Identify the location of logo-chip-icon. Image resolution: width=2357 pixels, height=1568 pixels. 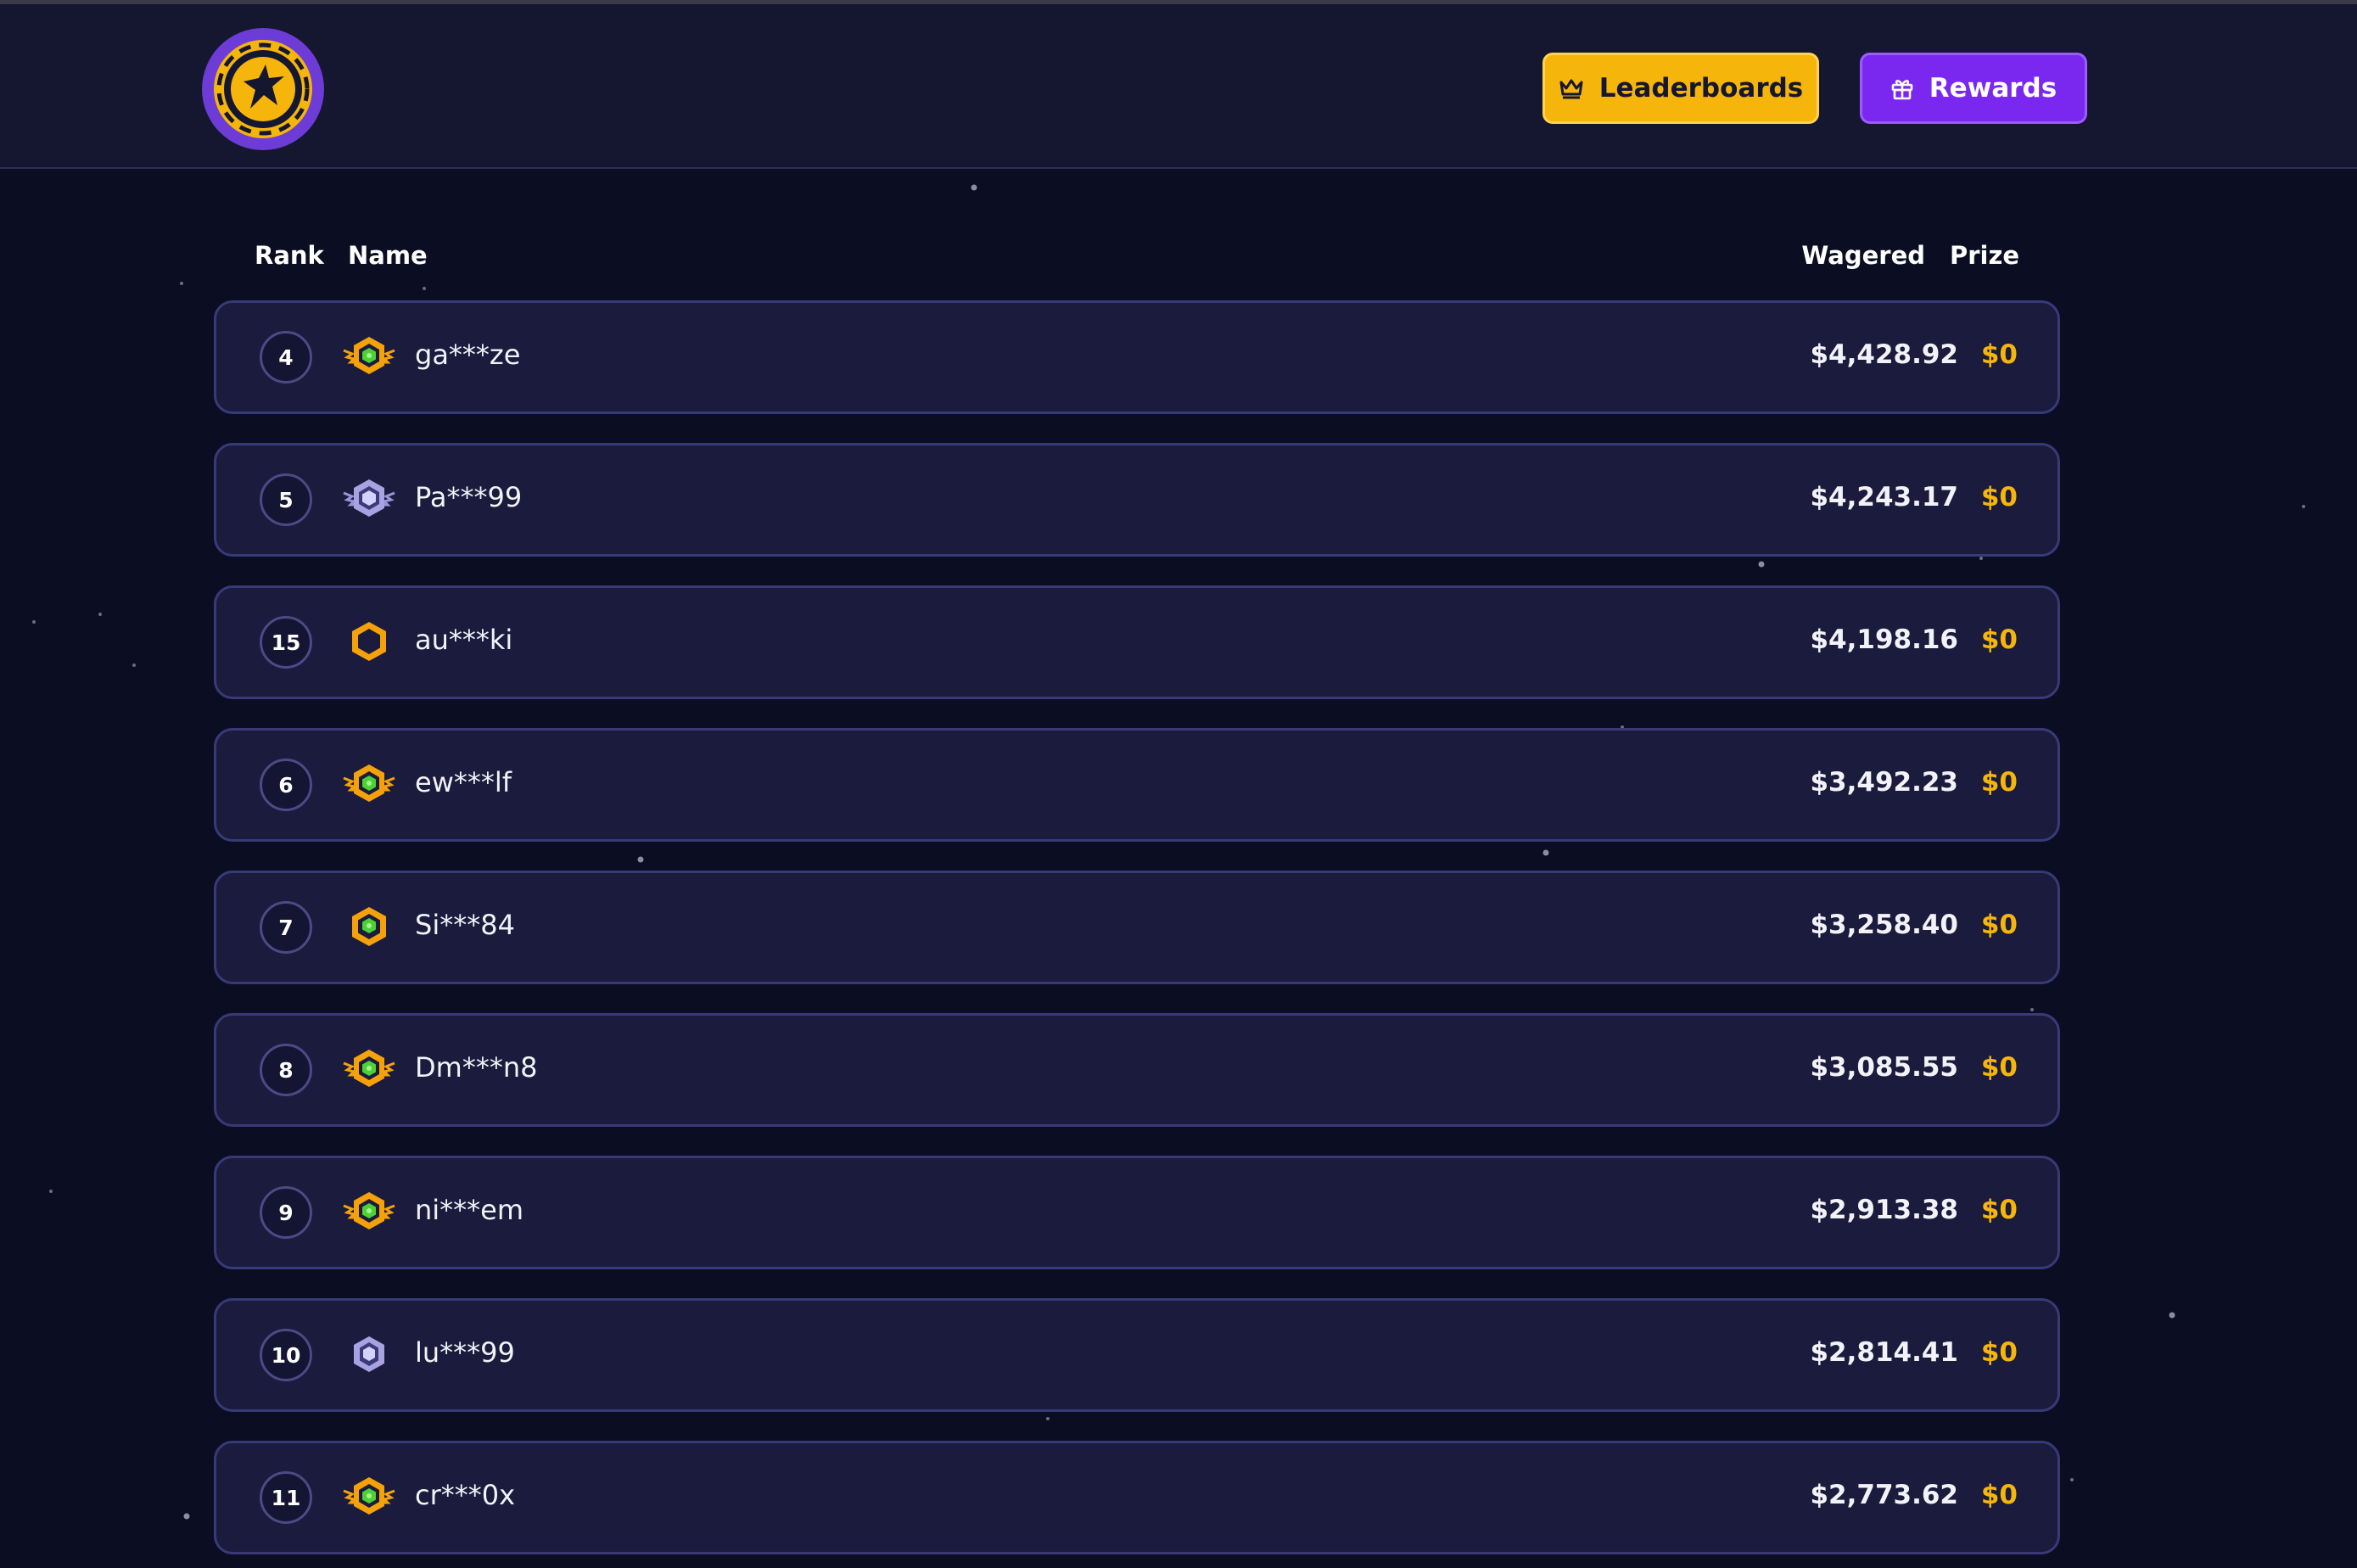
(263, 89).